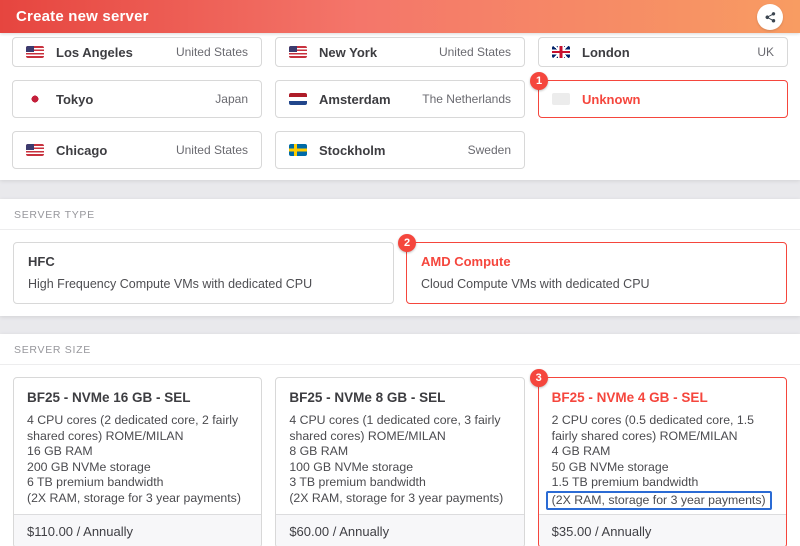 The height and width of the screenshot is (546, 800). What do you see at coordinates (538, 378) in the screenshot?
I see `step-badge-3: 3` at bounding box center [538, 378].